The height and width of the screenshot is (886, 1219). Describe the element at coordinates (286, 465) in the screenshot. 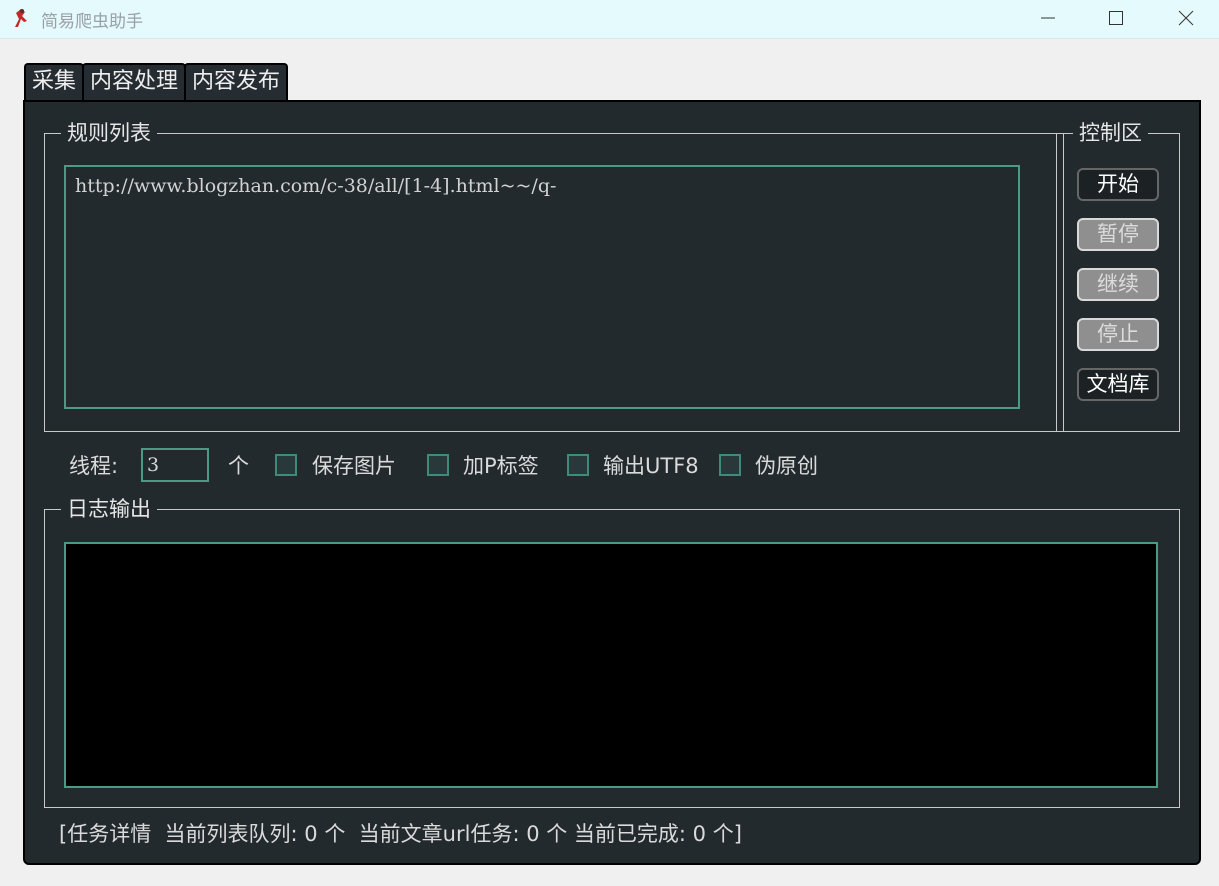

I see `save-images-checkbox` at that location.